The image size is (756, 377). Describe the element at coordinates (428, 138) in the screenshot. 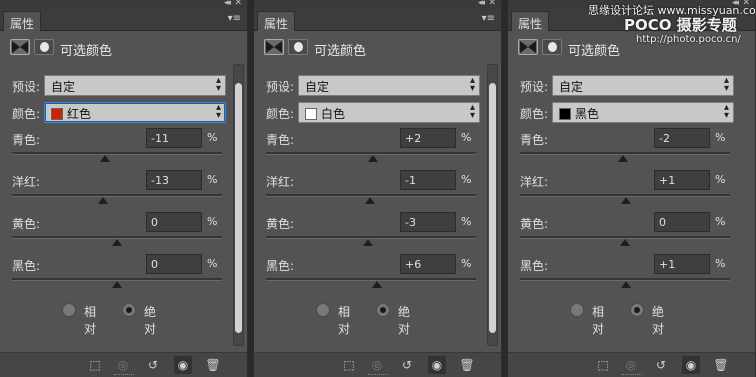

I see `slider-value-input: +2` at that location.